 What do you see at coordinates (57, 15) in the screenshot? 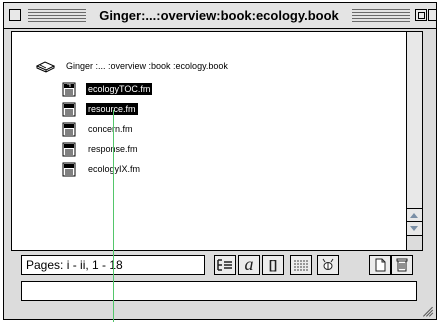
I see `title-stripes-left` at bounding box center [57, 15].